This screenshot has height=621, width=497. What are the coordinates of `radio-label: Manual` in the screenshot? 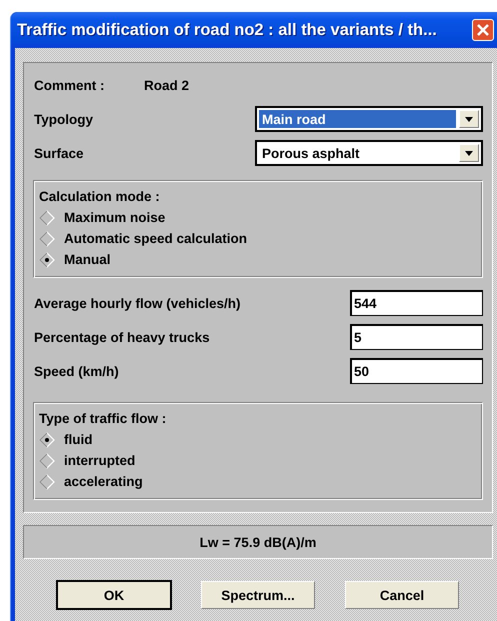 It's located at (87, 259).